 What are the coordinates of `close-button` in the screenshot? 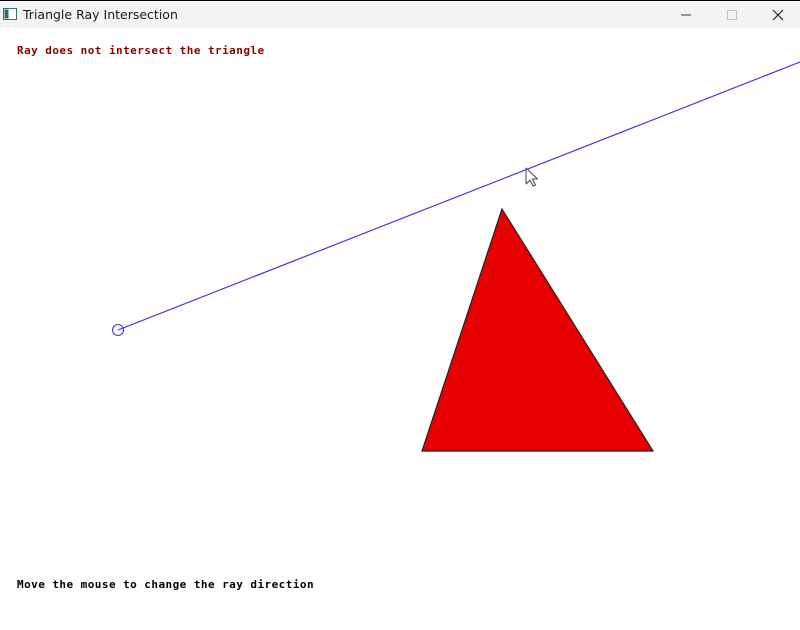 It's located at (777, 15).